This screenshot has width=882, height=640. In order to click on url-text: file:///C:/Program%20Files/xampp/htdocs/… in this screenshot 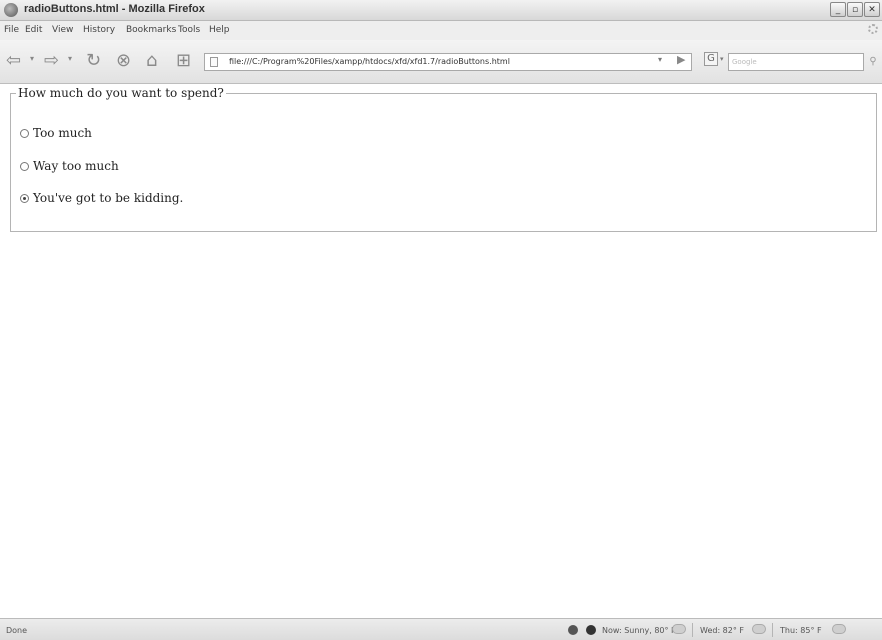, I will do `click(369, 61)`.